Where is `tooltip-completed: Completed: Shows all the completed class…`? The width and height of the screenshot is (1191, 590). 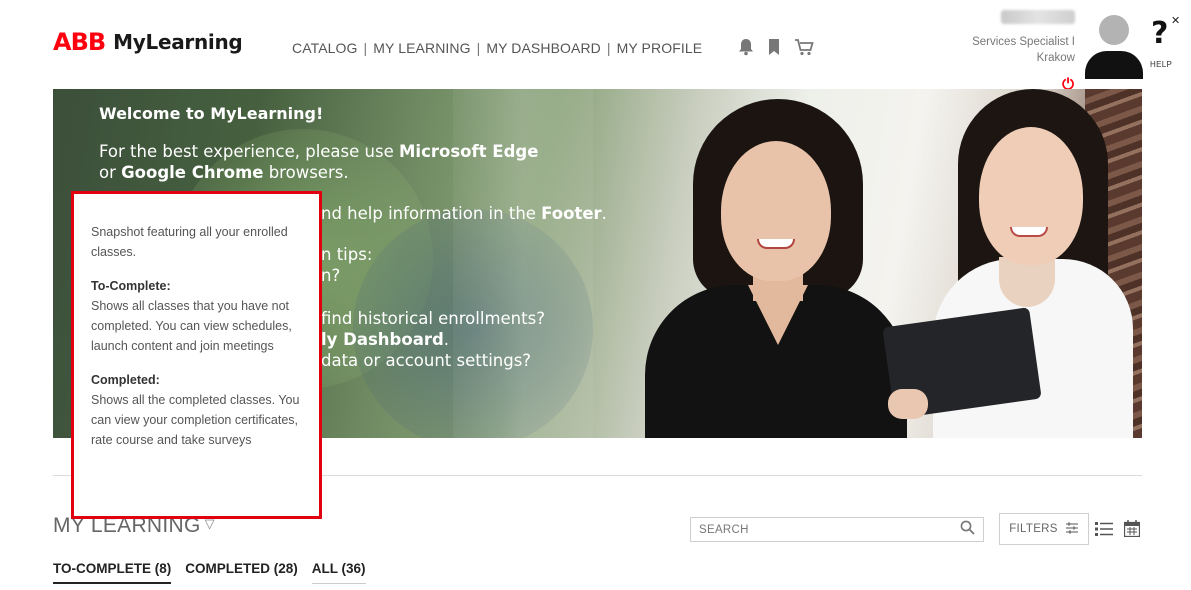
tooltip-completed: Completed: Shows all the completed class… is located at coordinates (196, 410).